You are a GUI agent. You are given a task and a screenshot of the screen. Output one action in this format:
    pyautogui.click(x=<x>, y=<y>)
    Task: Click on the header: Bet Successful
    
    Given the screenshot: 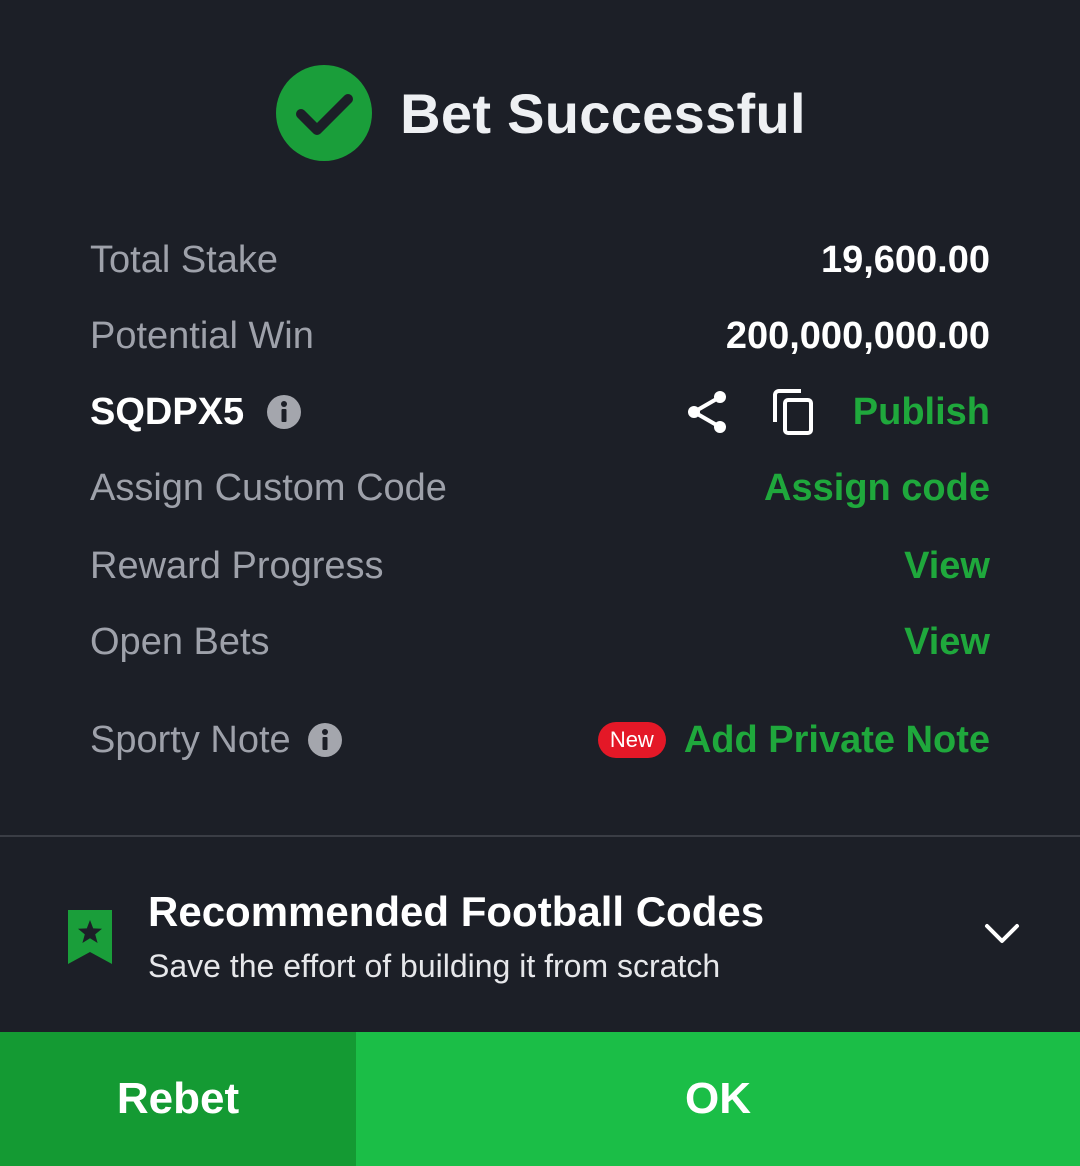 What is the action you would take?
    pyautogui.click(x=540, y=113)
    